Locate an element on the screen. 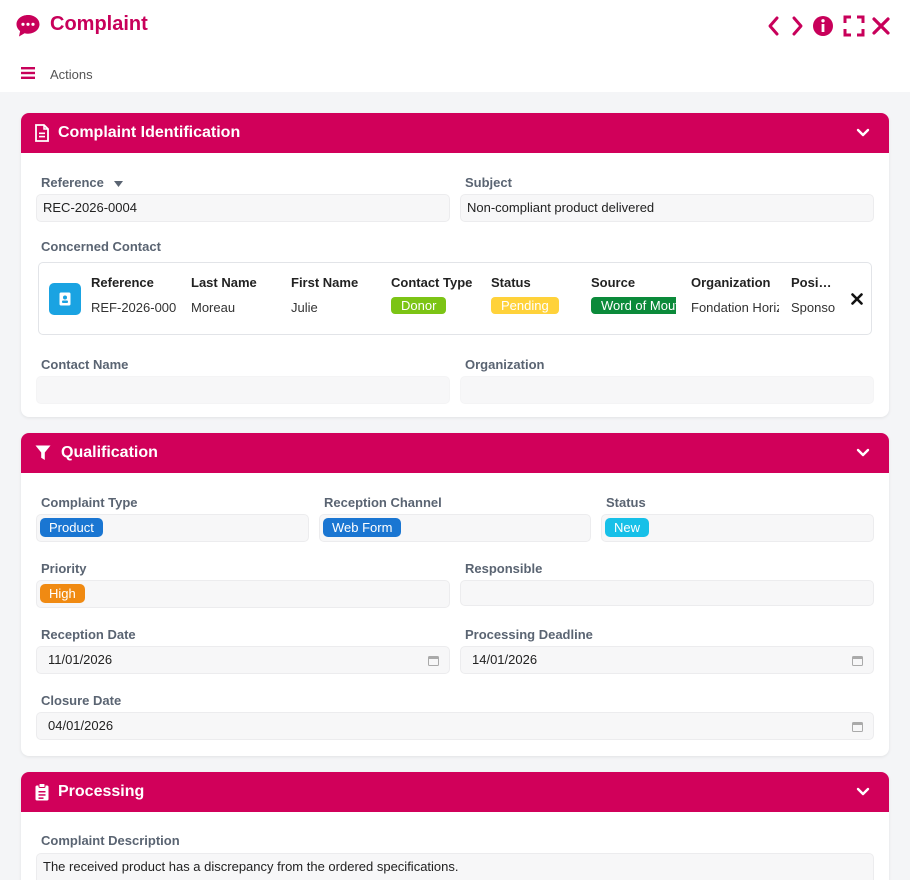 The height and width of the screenshot is (880, 910). complaint-description-label: Complaint Description is located at coordinates (110, 840).